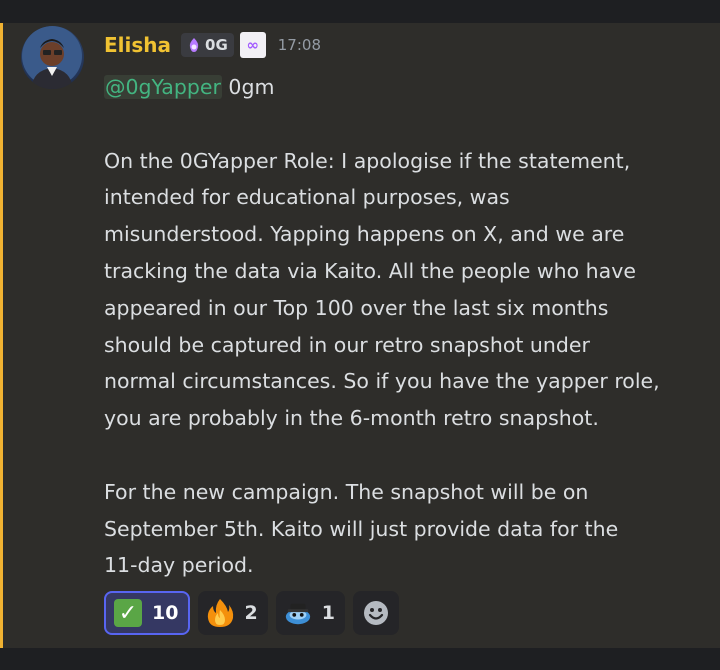 The width and height of the screenshot is (720, 670). I want to click on avatar-image-icon, so click(52, 57).